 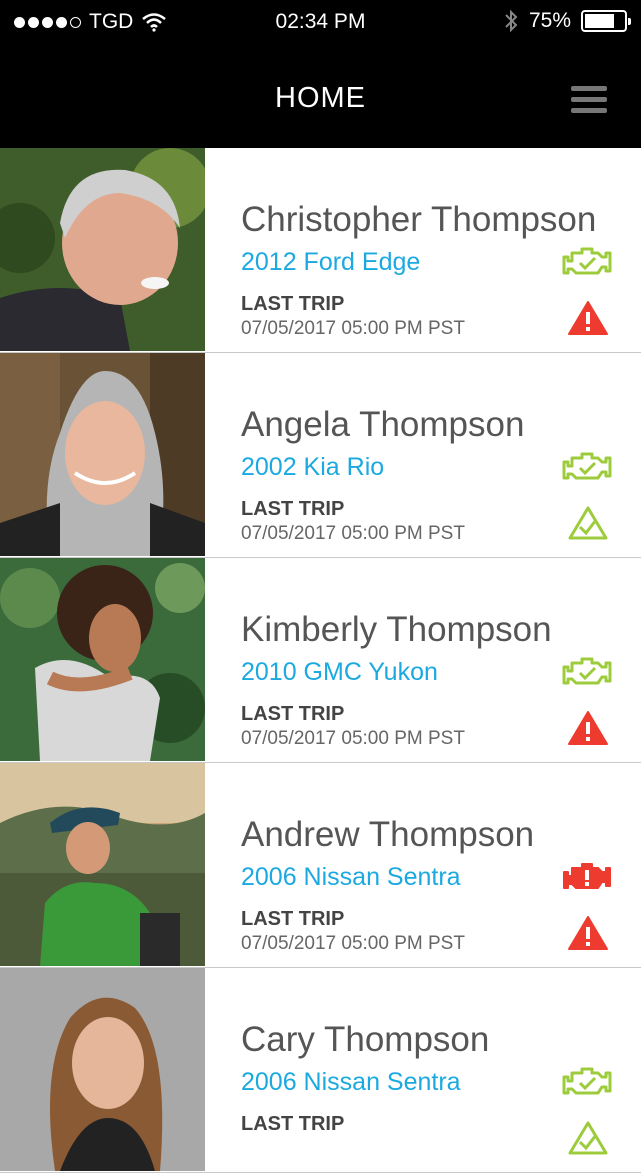 What do you see at coordinates (383, 424) in the screenshot?
I see `driver-name: Angela Thompson` at bounding box center [383, 424].